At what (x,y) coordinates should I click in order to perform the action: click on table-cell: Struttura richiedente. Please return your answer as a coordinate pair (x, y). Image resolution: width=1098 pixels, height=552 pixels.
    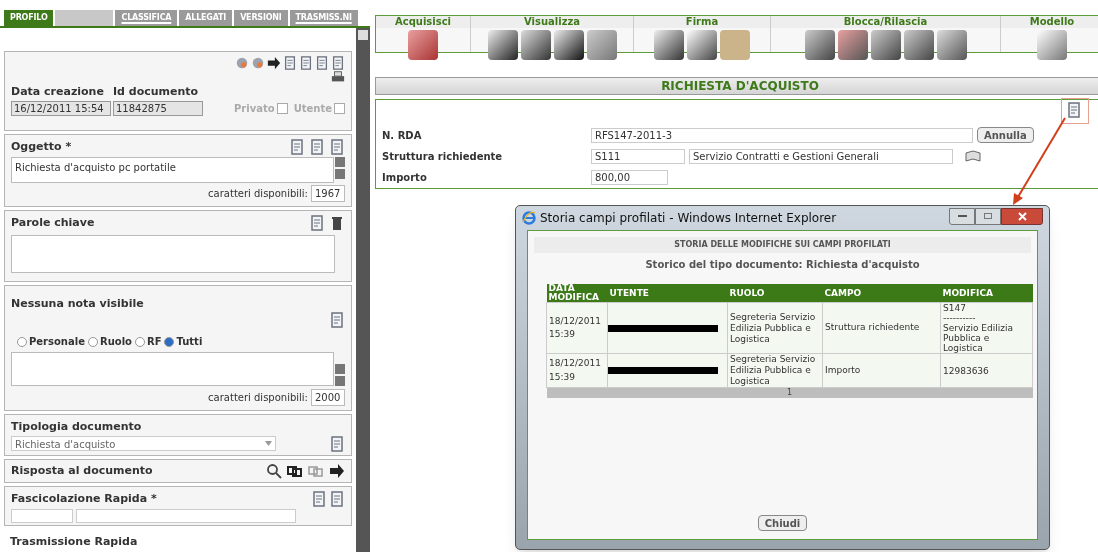
    Looking at the image, I should click on (881, 328).